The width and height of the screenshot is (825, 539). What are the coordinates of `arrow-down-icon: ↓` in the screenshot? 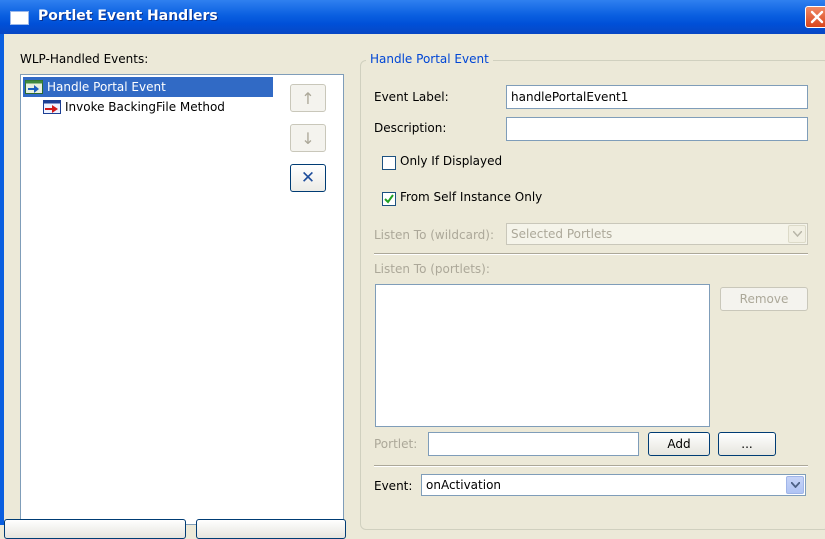 It's located at (308, 138).